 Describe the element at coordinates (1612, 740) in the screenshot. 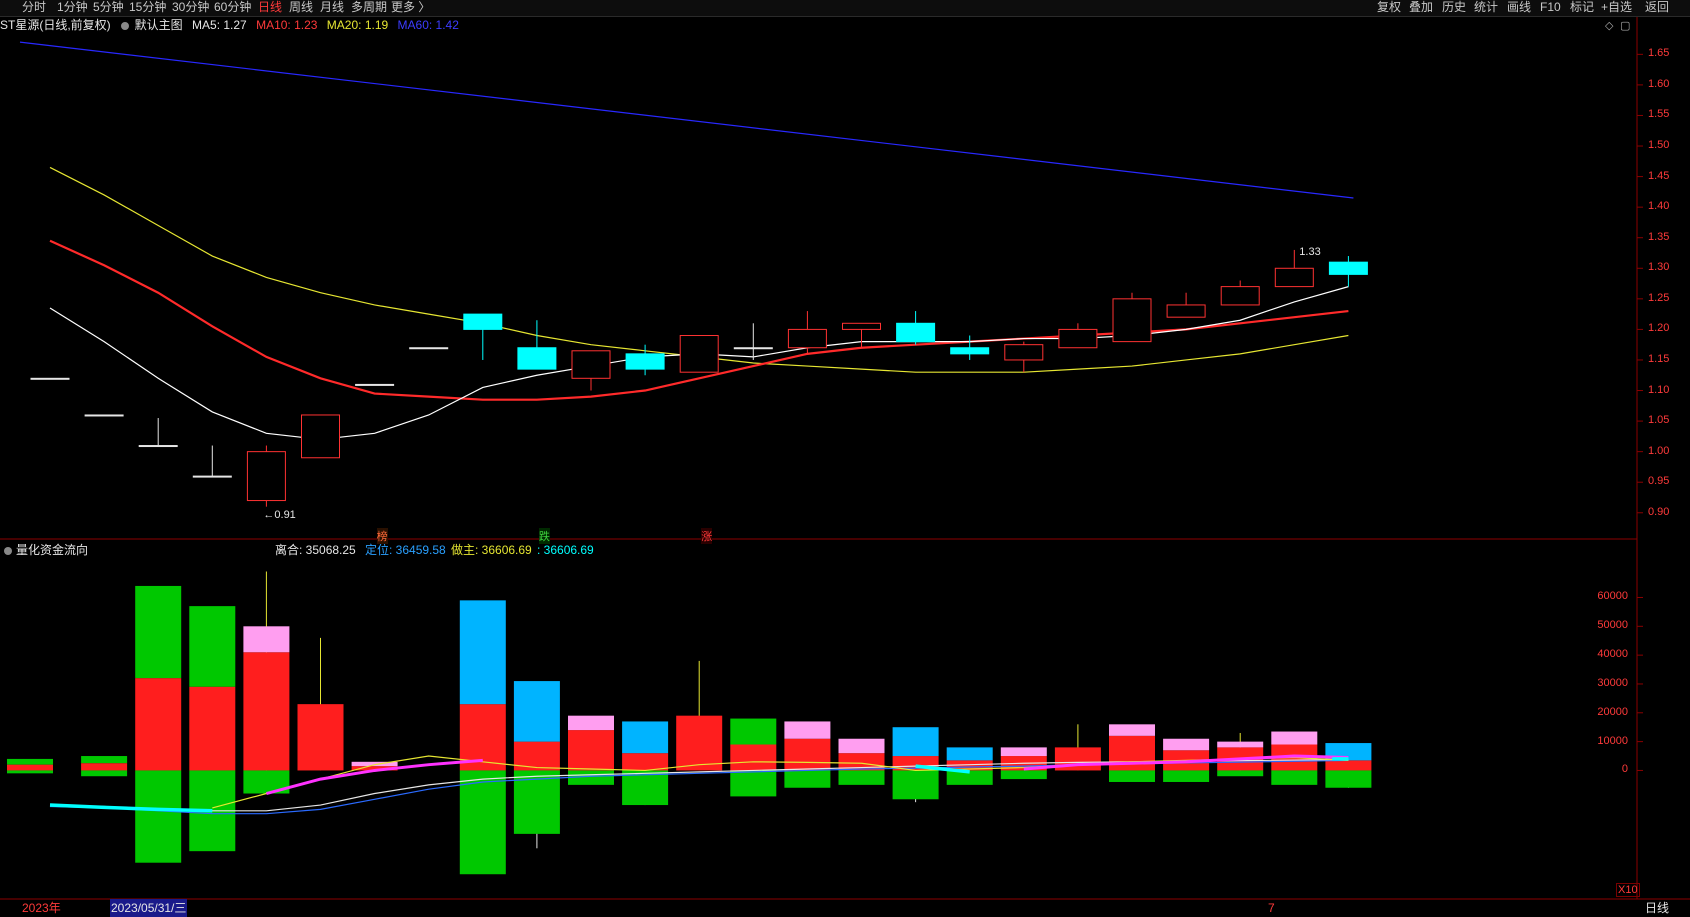

I see `indicator-tick-label: 10000` at that location.